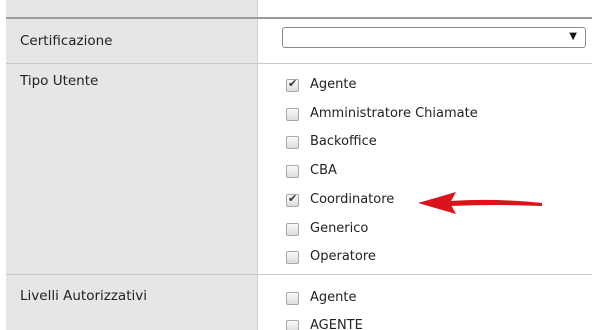  Describe the element at coordinates (132, 41) in the screenshot. I see `certificazione-label-cell: Certificazione` at that location.